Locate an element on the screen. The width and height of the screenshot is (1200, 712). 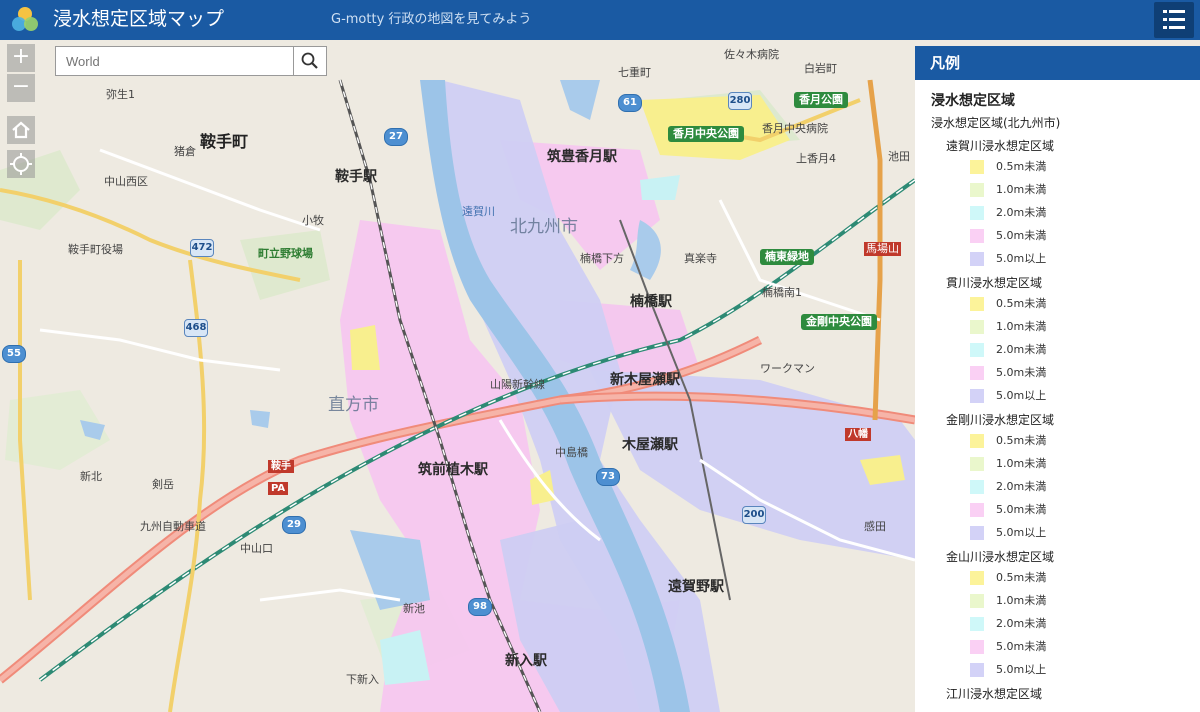
map-label-shiniri: 新入駅 is located at coordinates (526, 661).